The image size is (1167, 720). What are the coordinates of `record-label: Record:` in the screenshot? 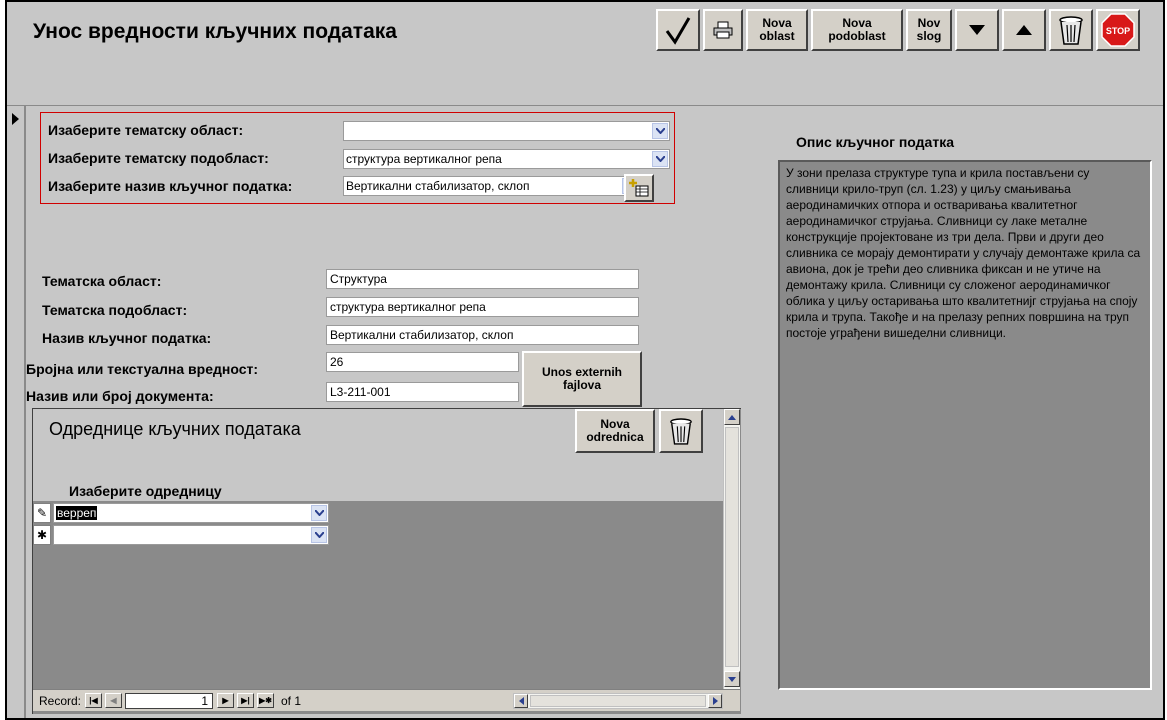 It's located at (60, 701).